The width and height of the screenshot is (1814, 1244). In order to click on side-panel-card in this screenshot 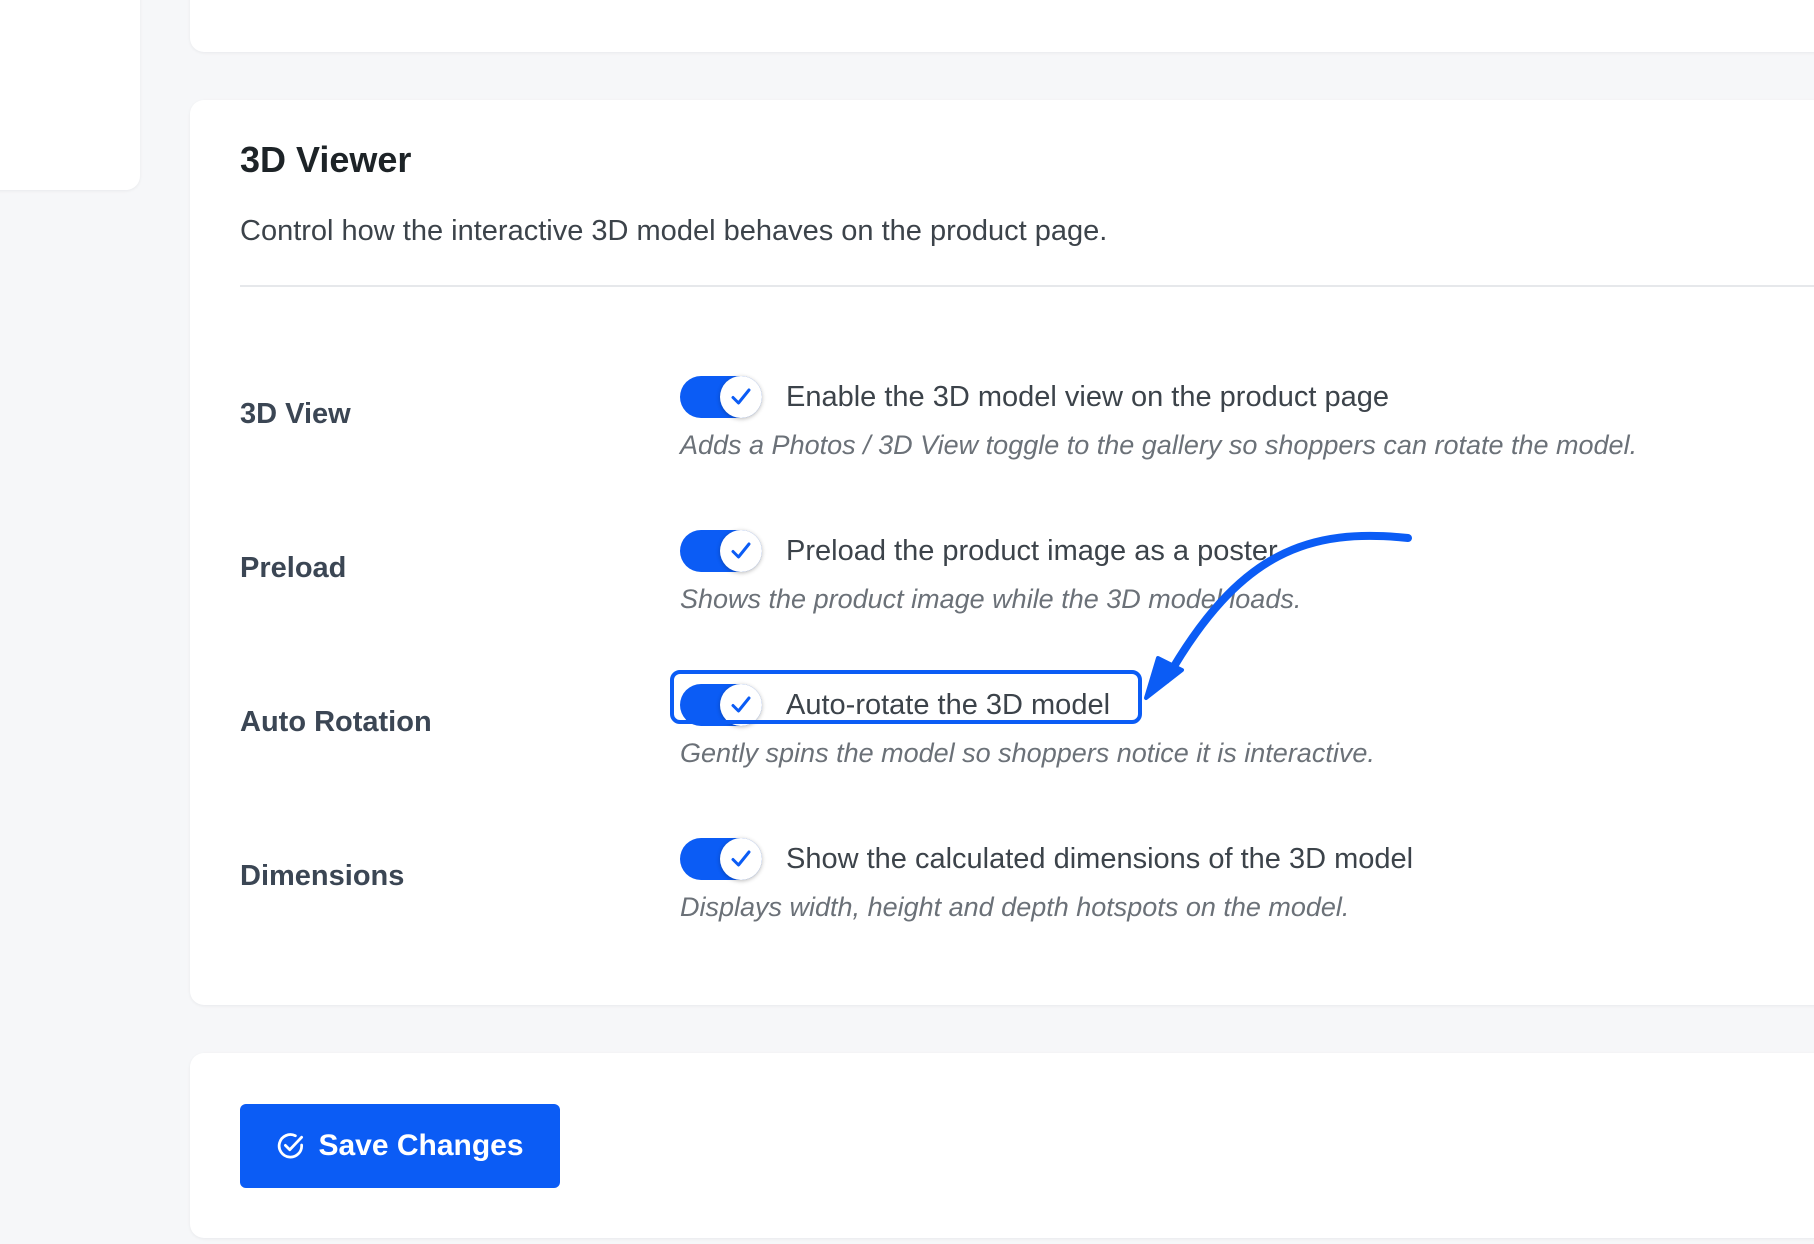, I will do `click(70, 95)`.